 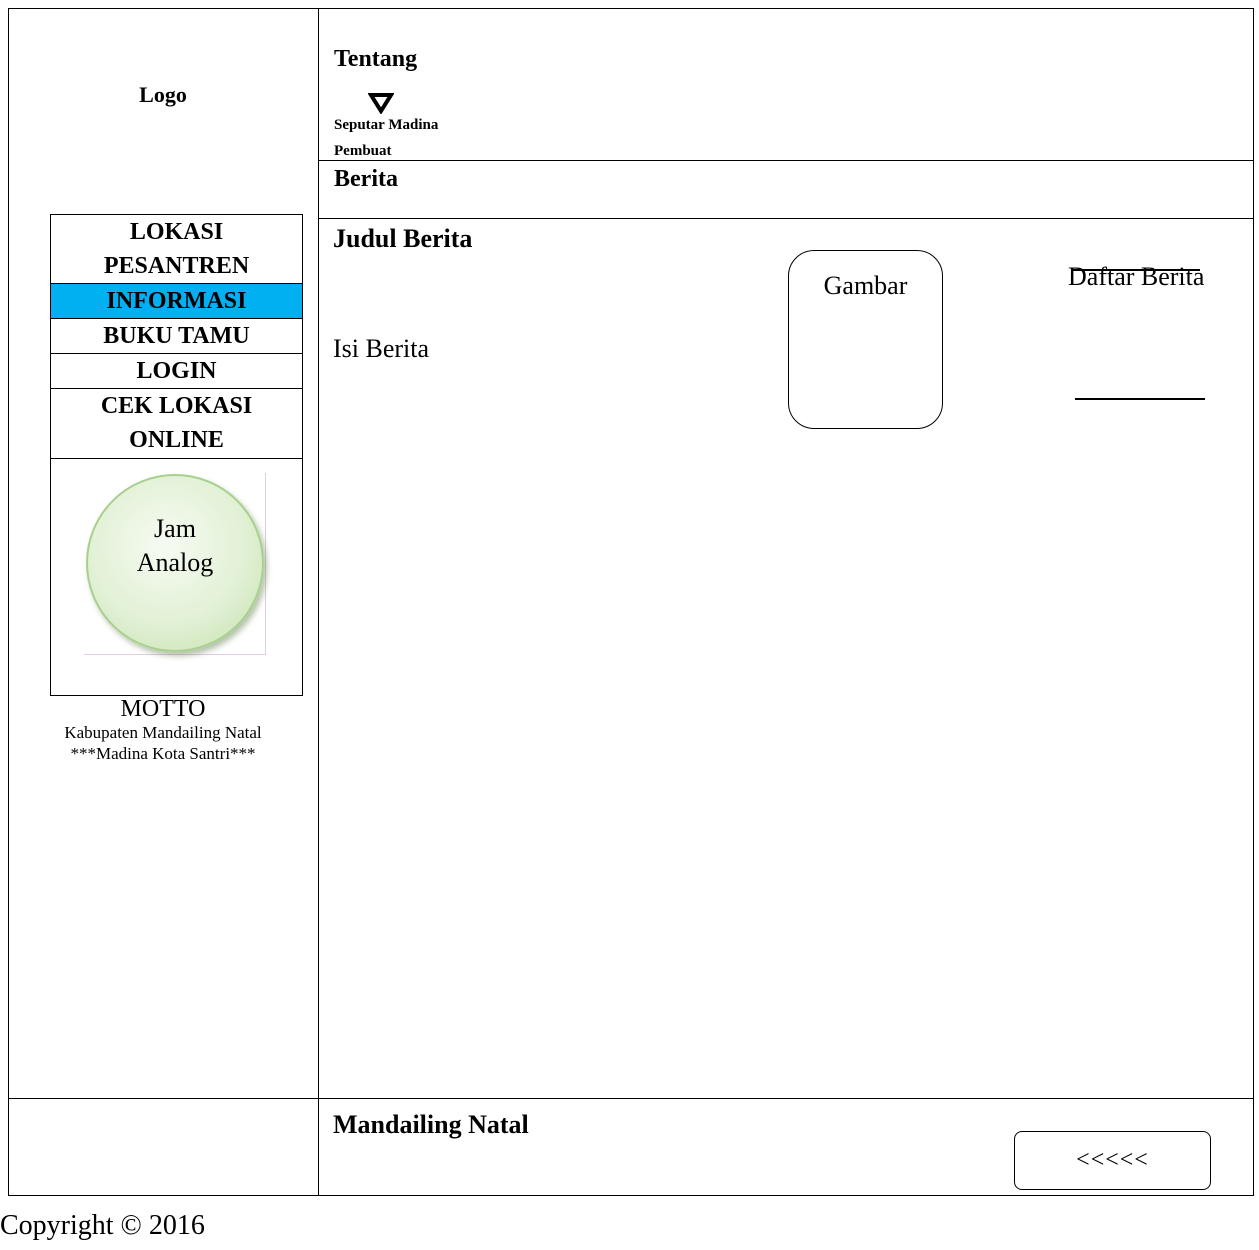 I want to click on clock-label: Analog, so click(x=175, y=562).